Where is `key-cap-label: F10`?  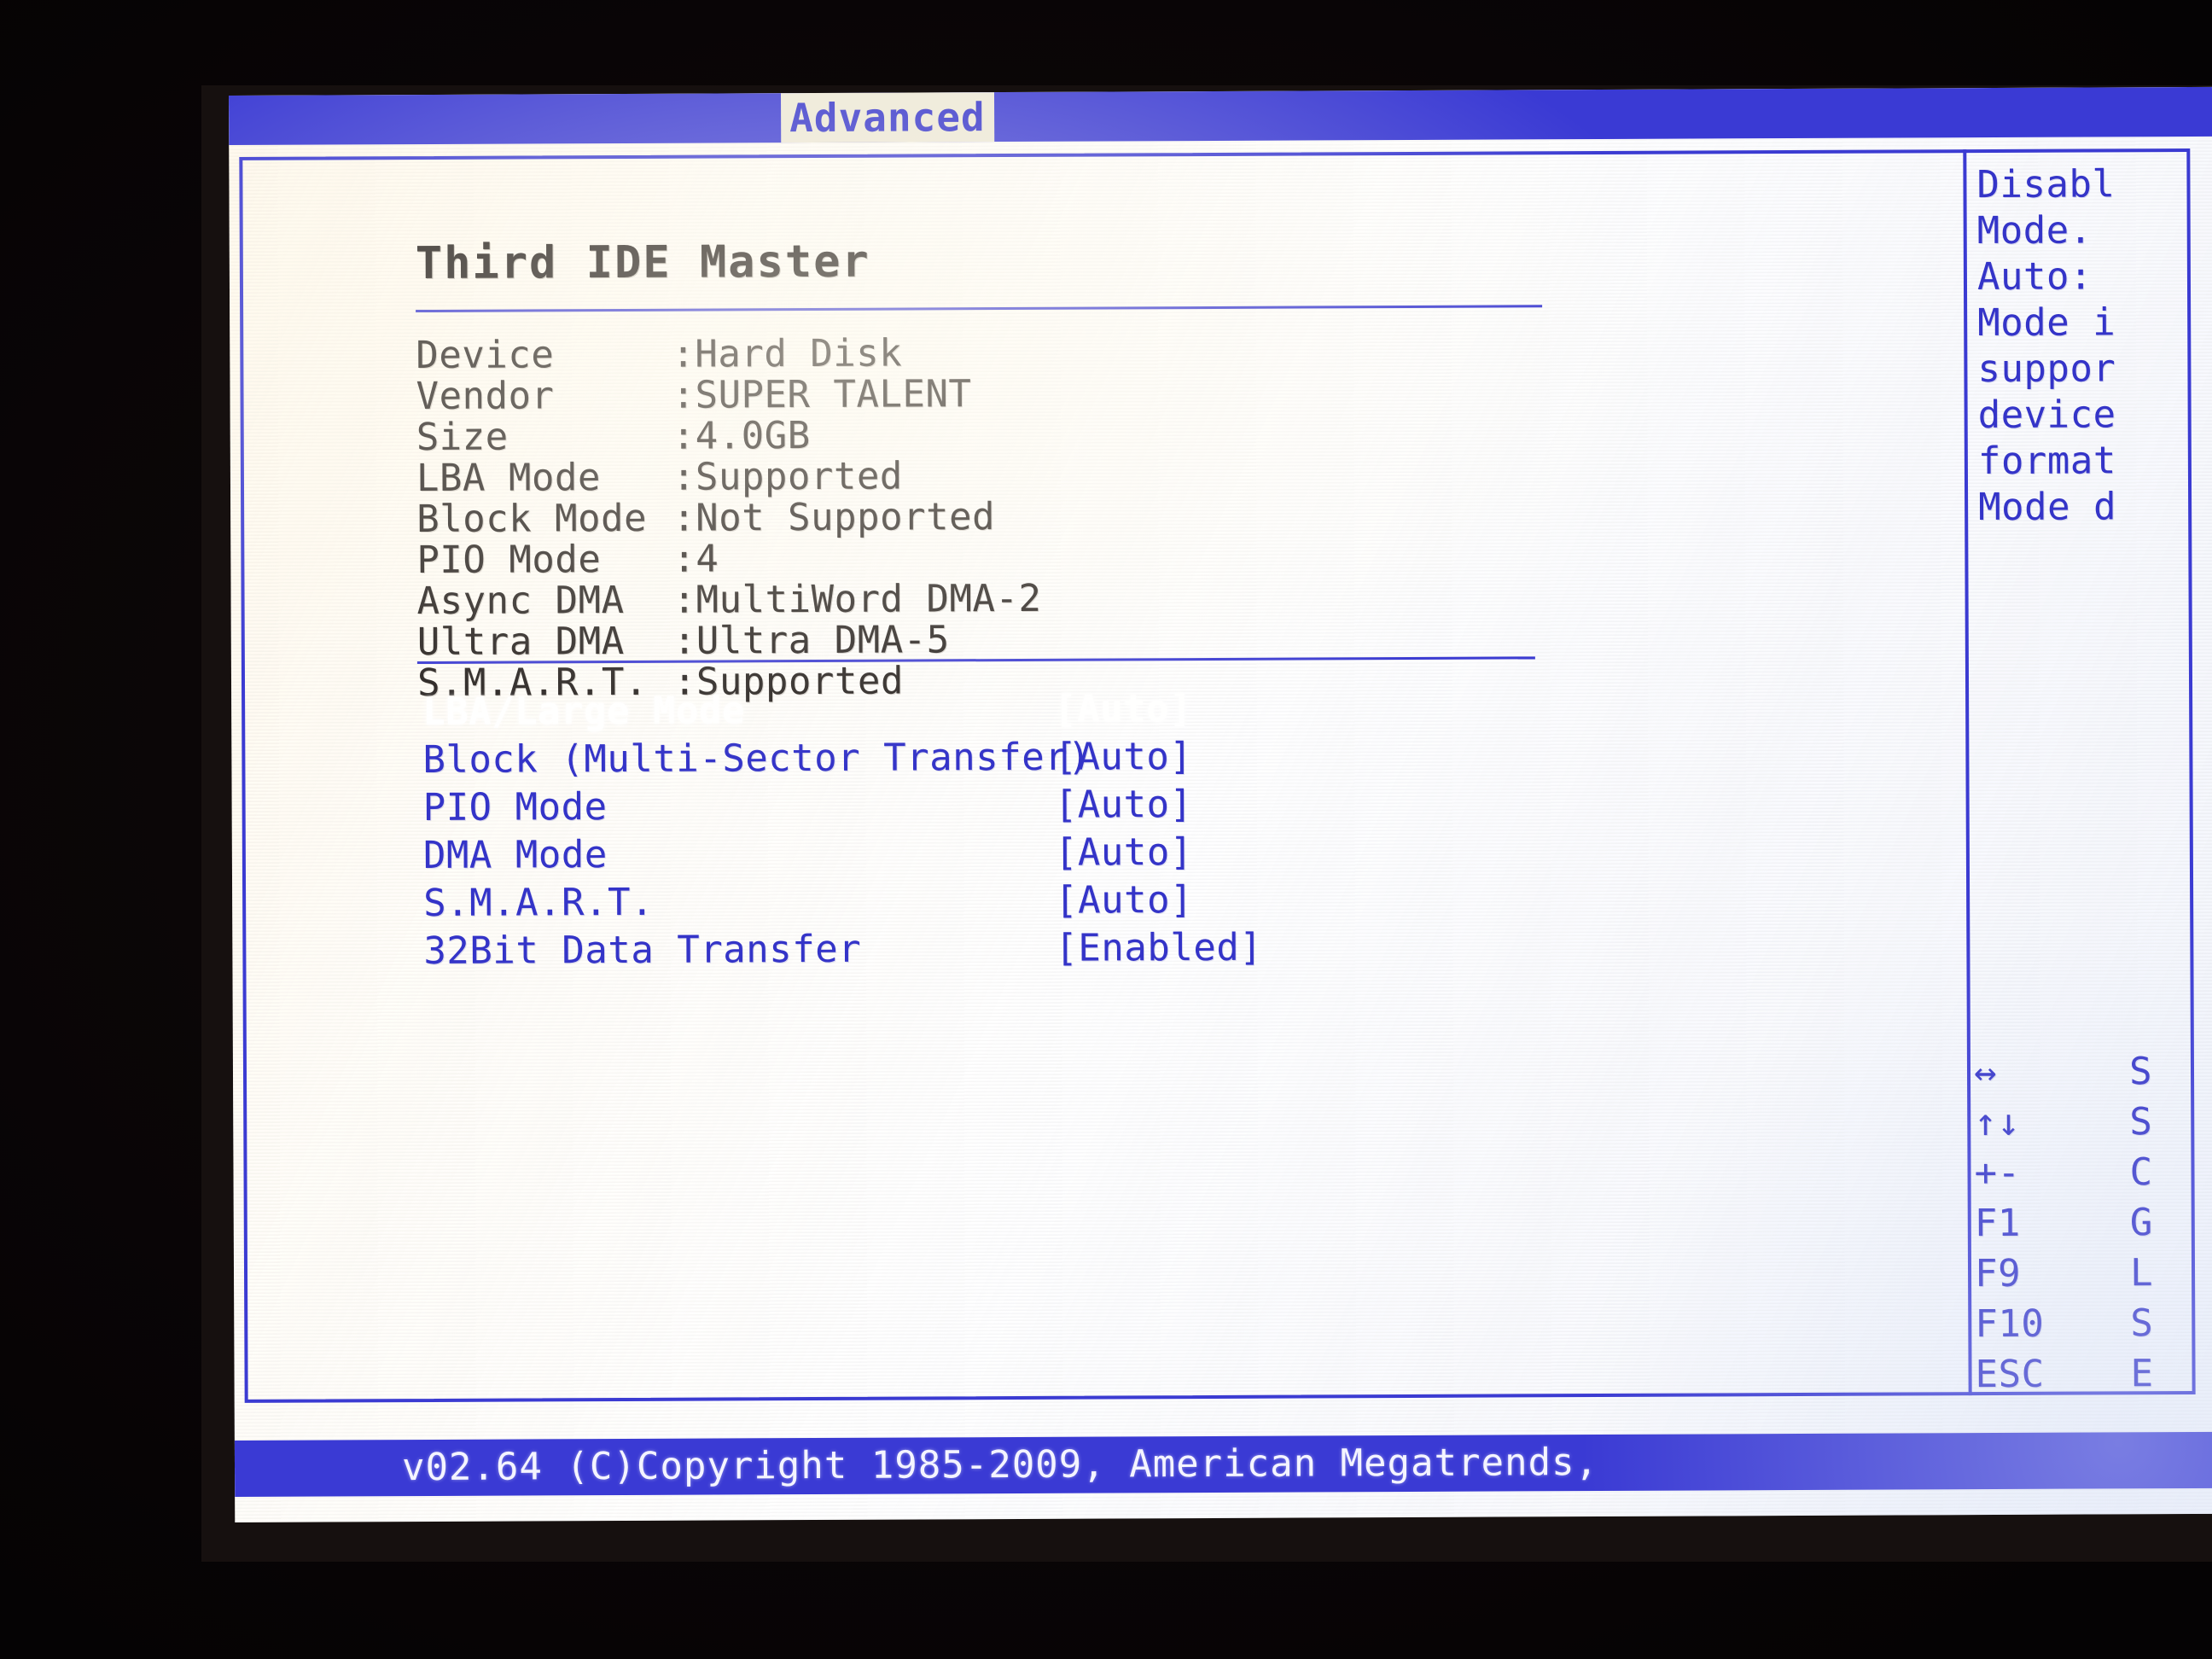
key-cap-label: F10 is located at coordinates (2010, 1324).